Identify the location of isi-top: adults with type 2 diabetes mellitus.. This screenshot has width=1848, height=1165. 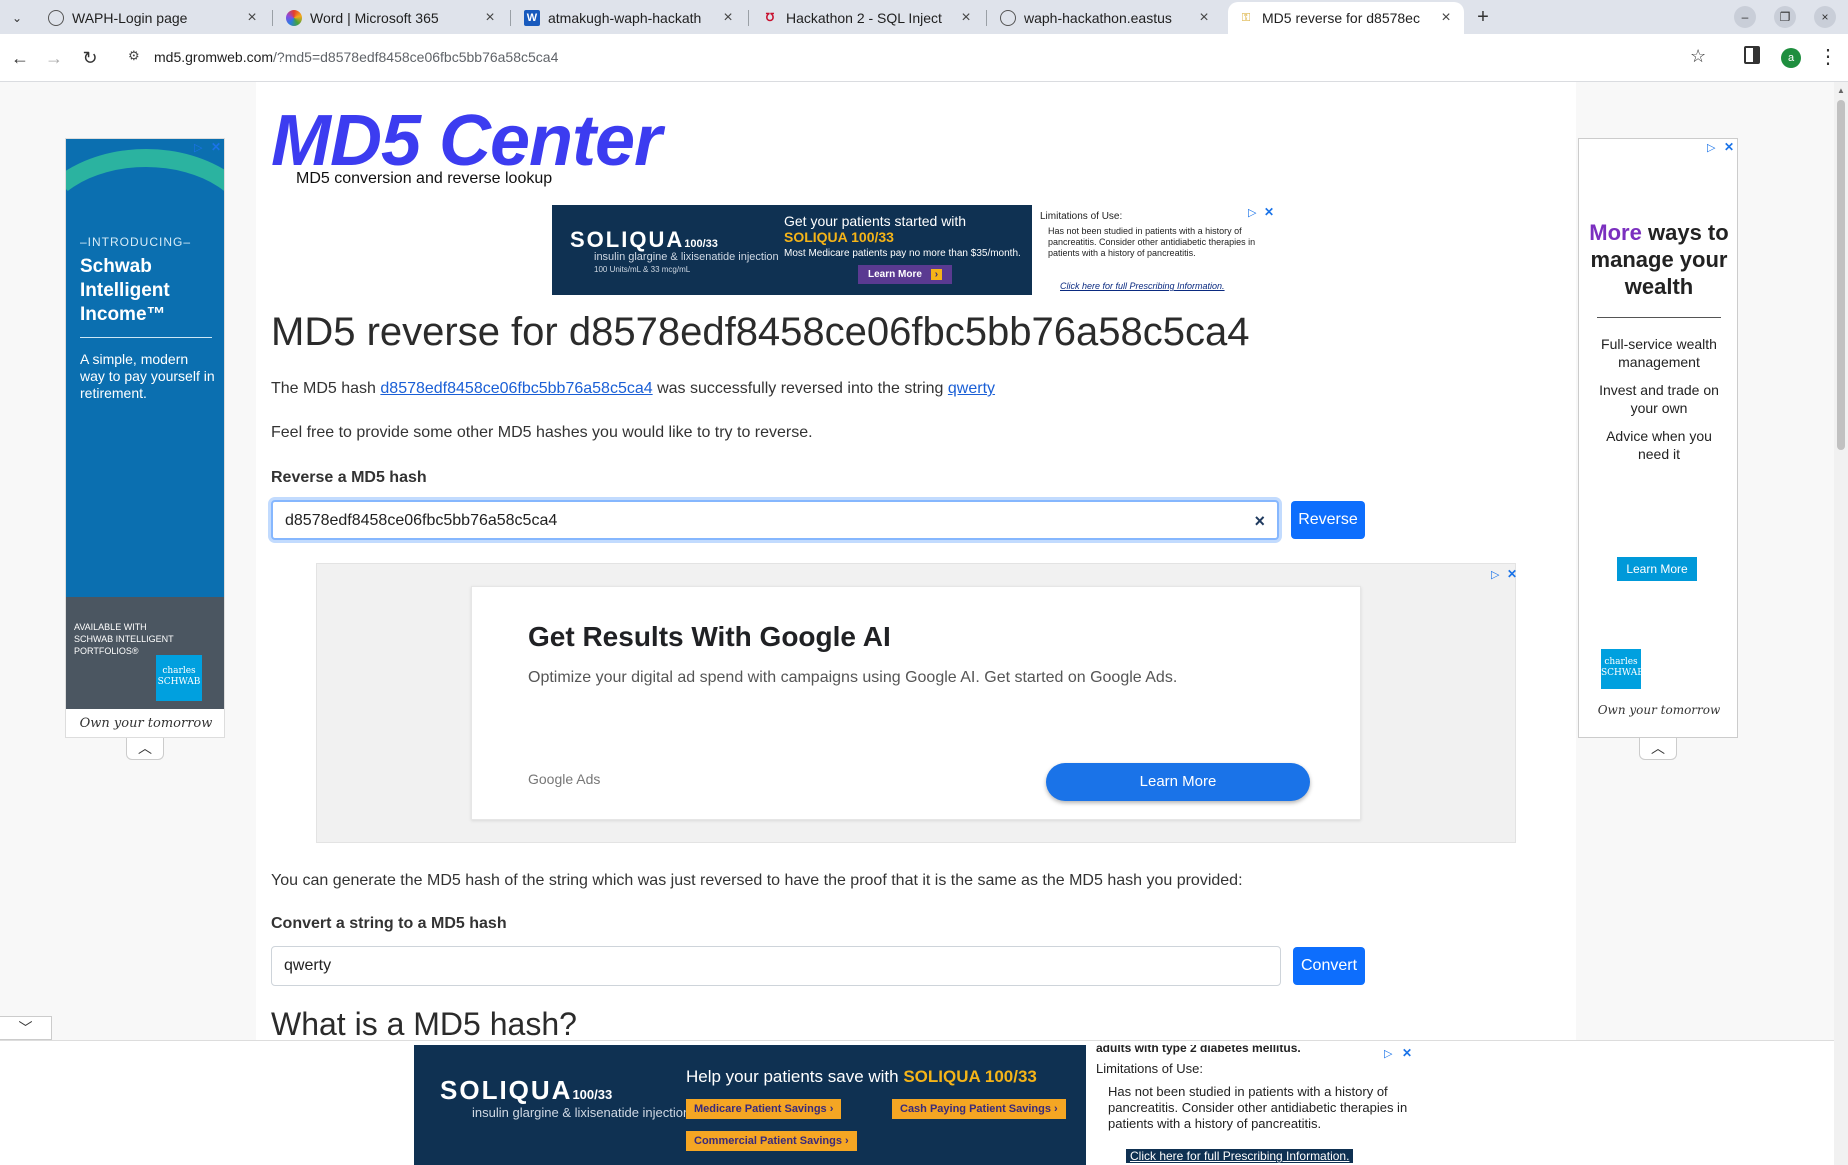
(1198, 1050).